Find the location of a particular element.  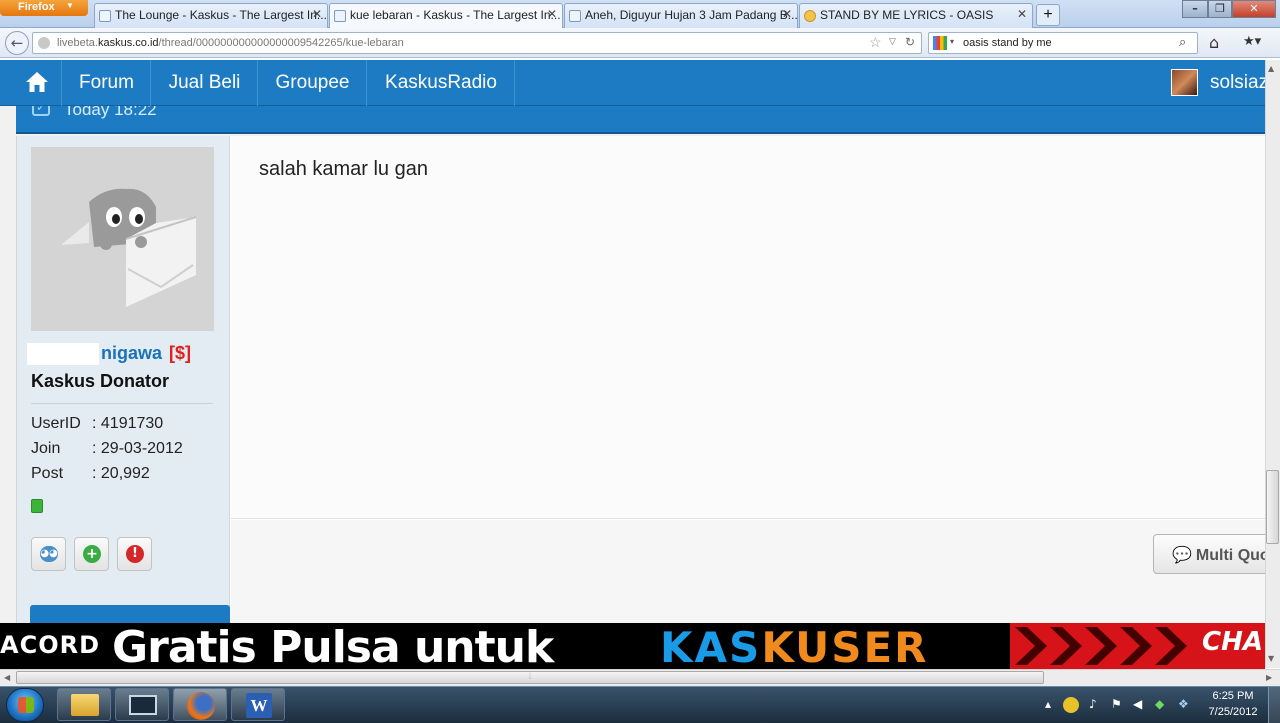

maximize-button: ❐ is located at coordinates (1220, 9).